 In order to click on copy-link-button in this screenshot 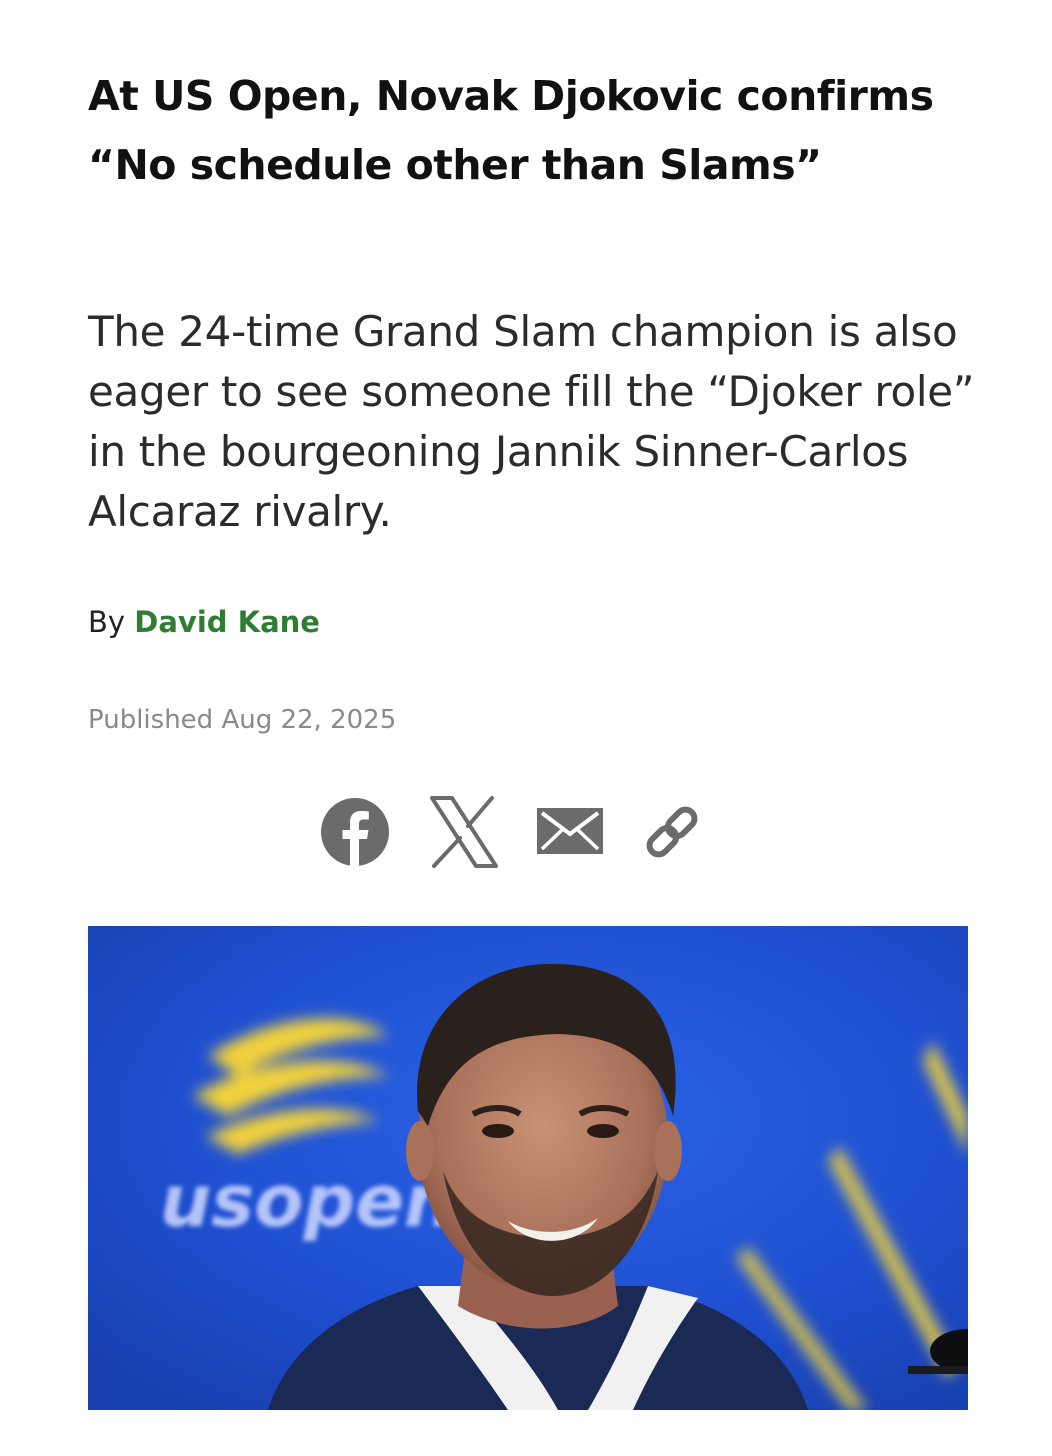, I will do `click(672, 832)`.